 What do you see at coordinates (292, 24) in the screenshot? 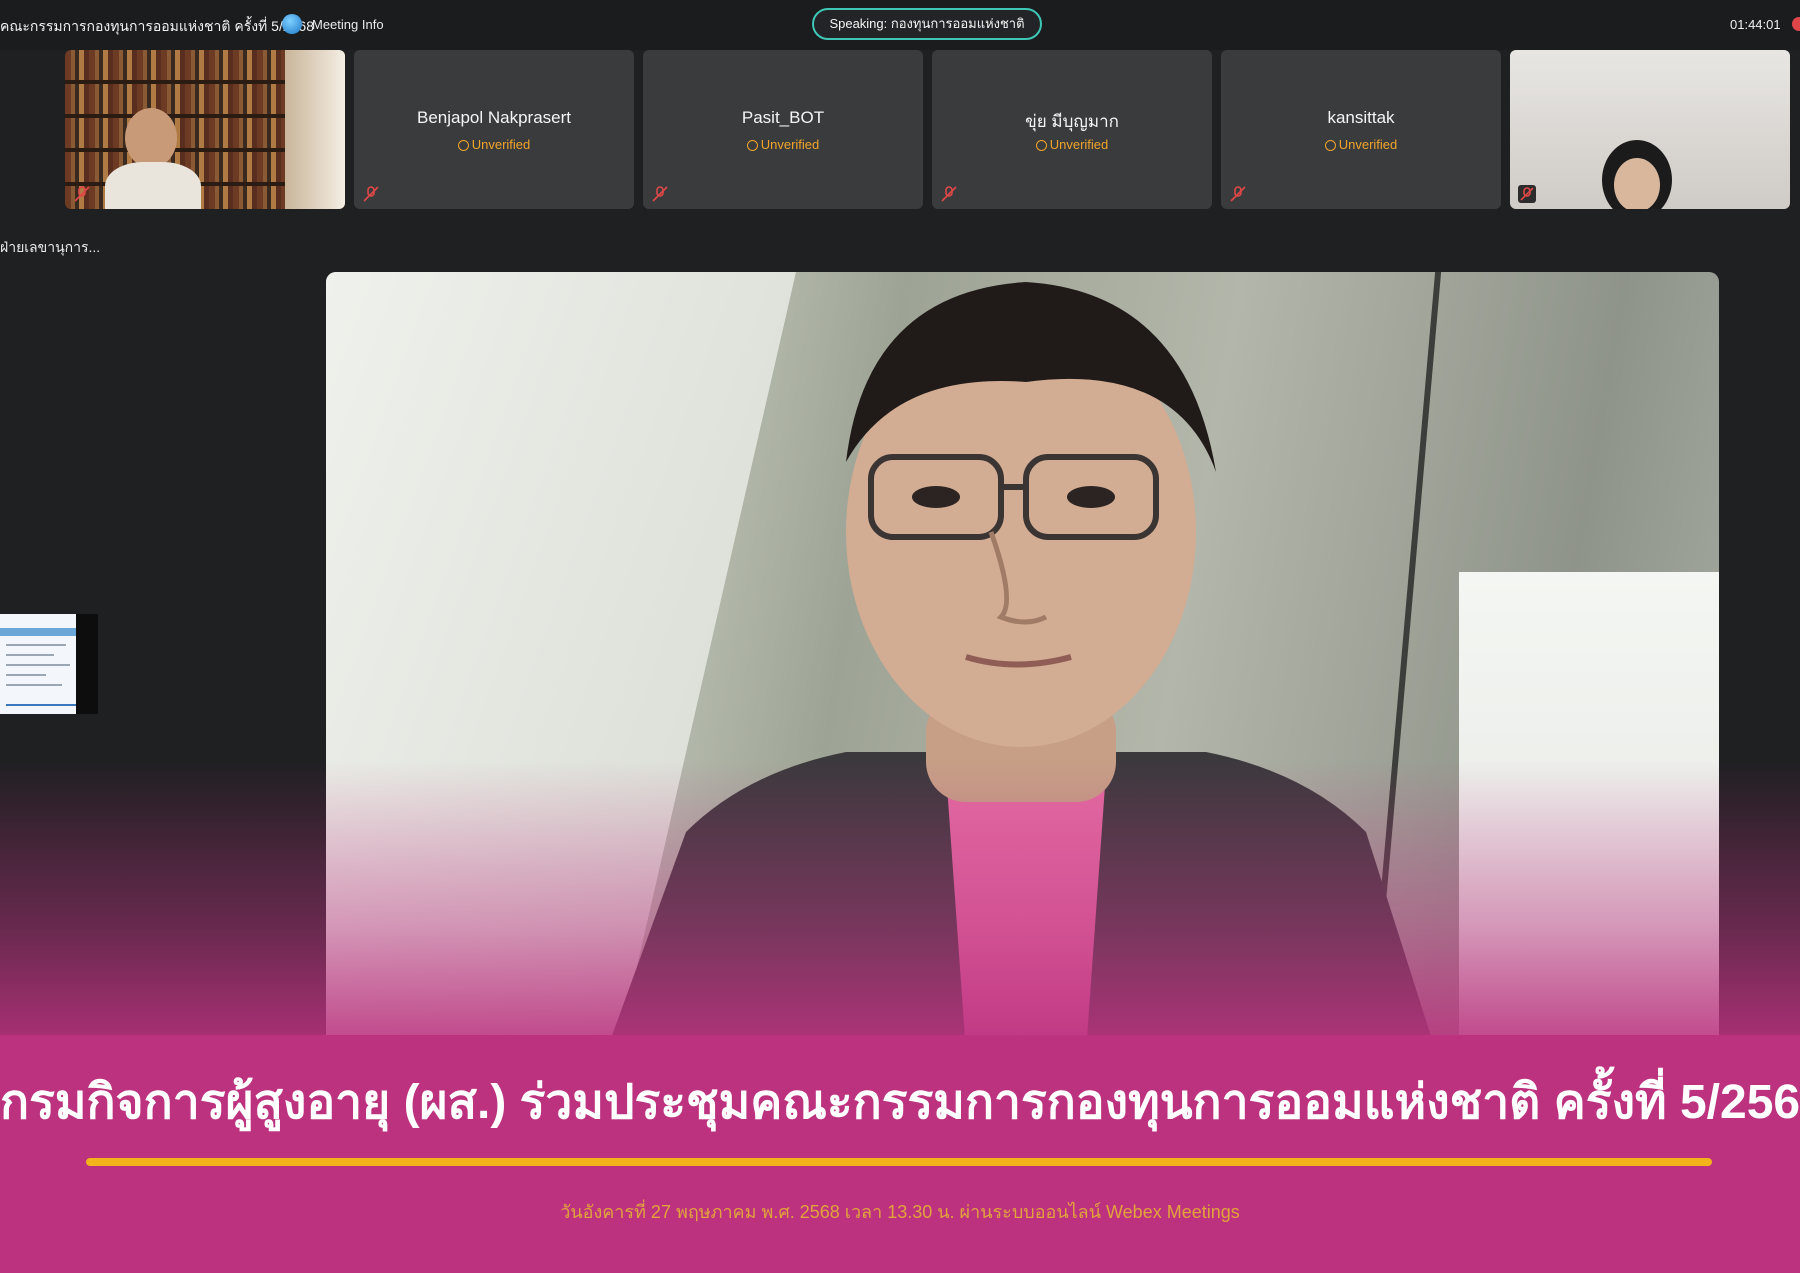
I see `info-shield-icon` at bounding box center [292, 24].